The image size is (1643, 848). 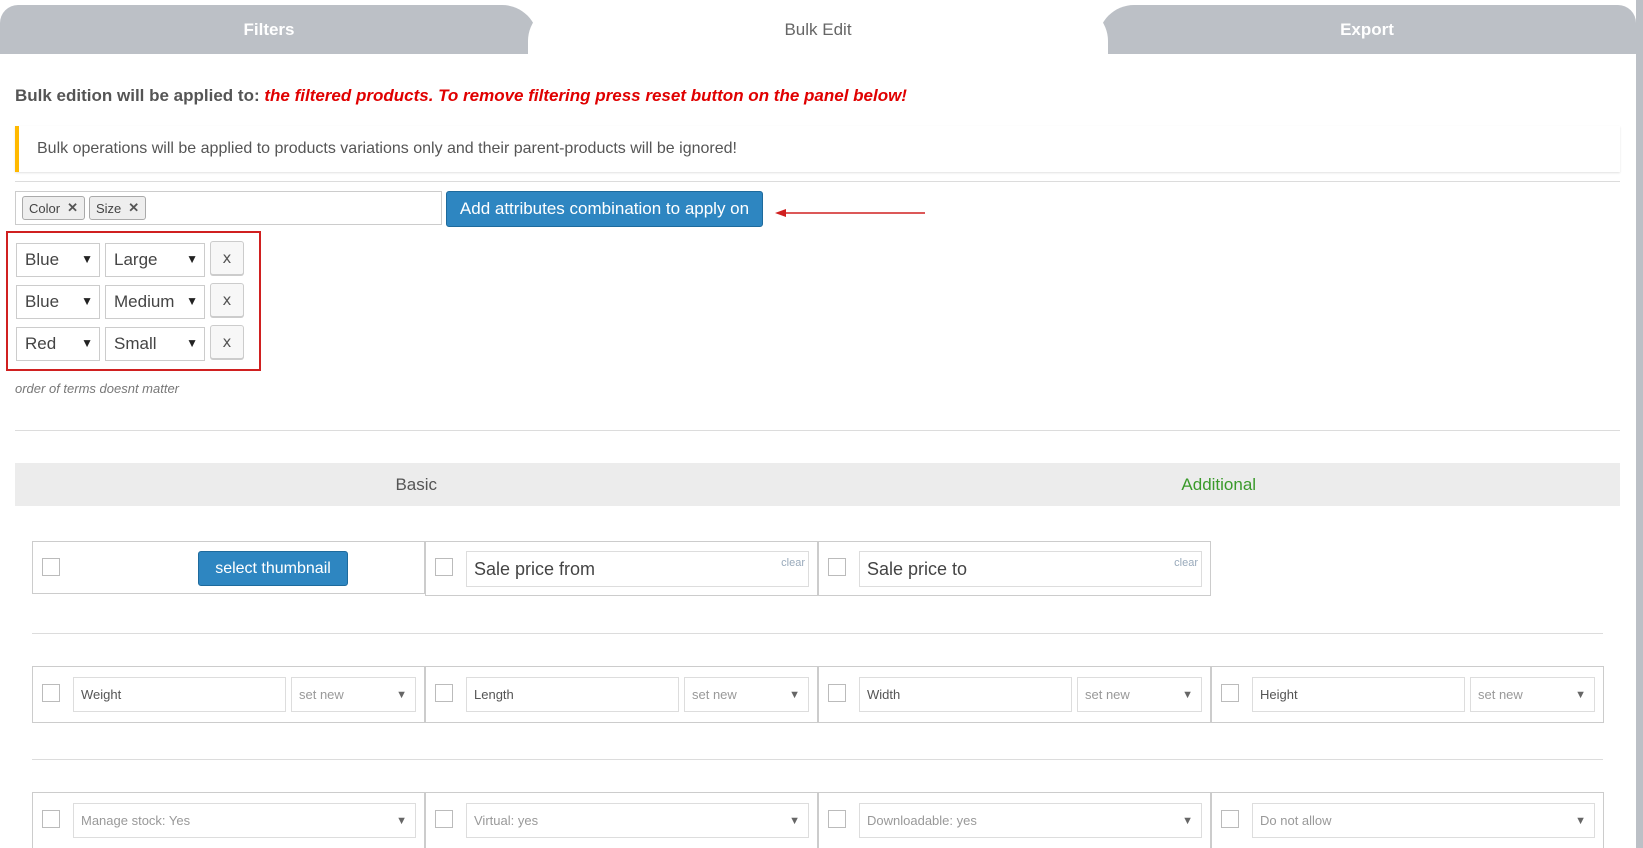 I want to click on height-checkbox, so click(x=1230, y=693).